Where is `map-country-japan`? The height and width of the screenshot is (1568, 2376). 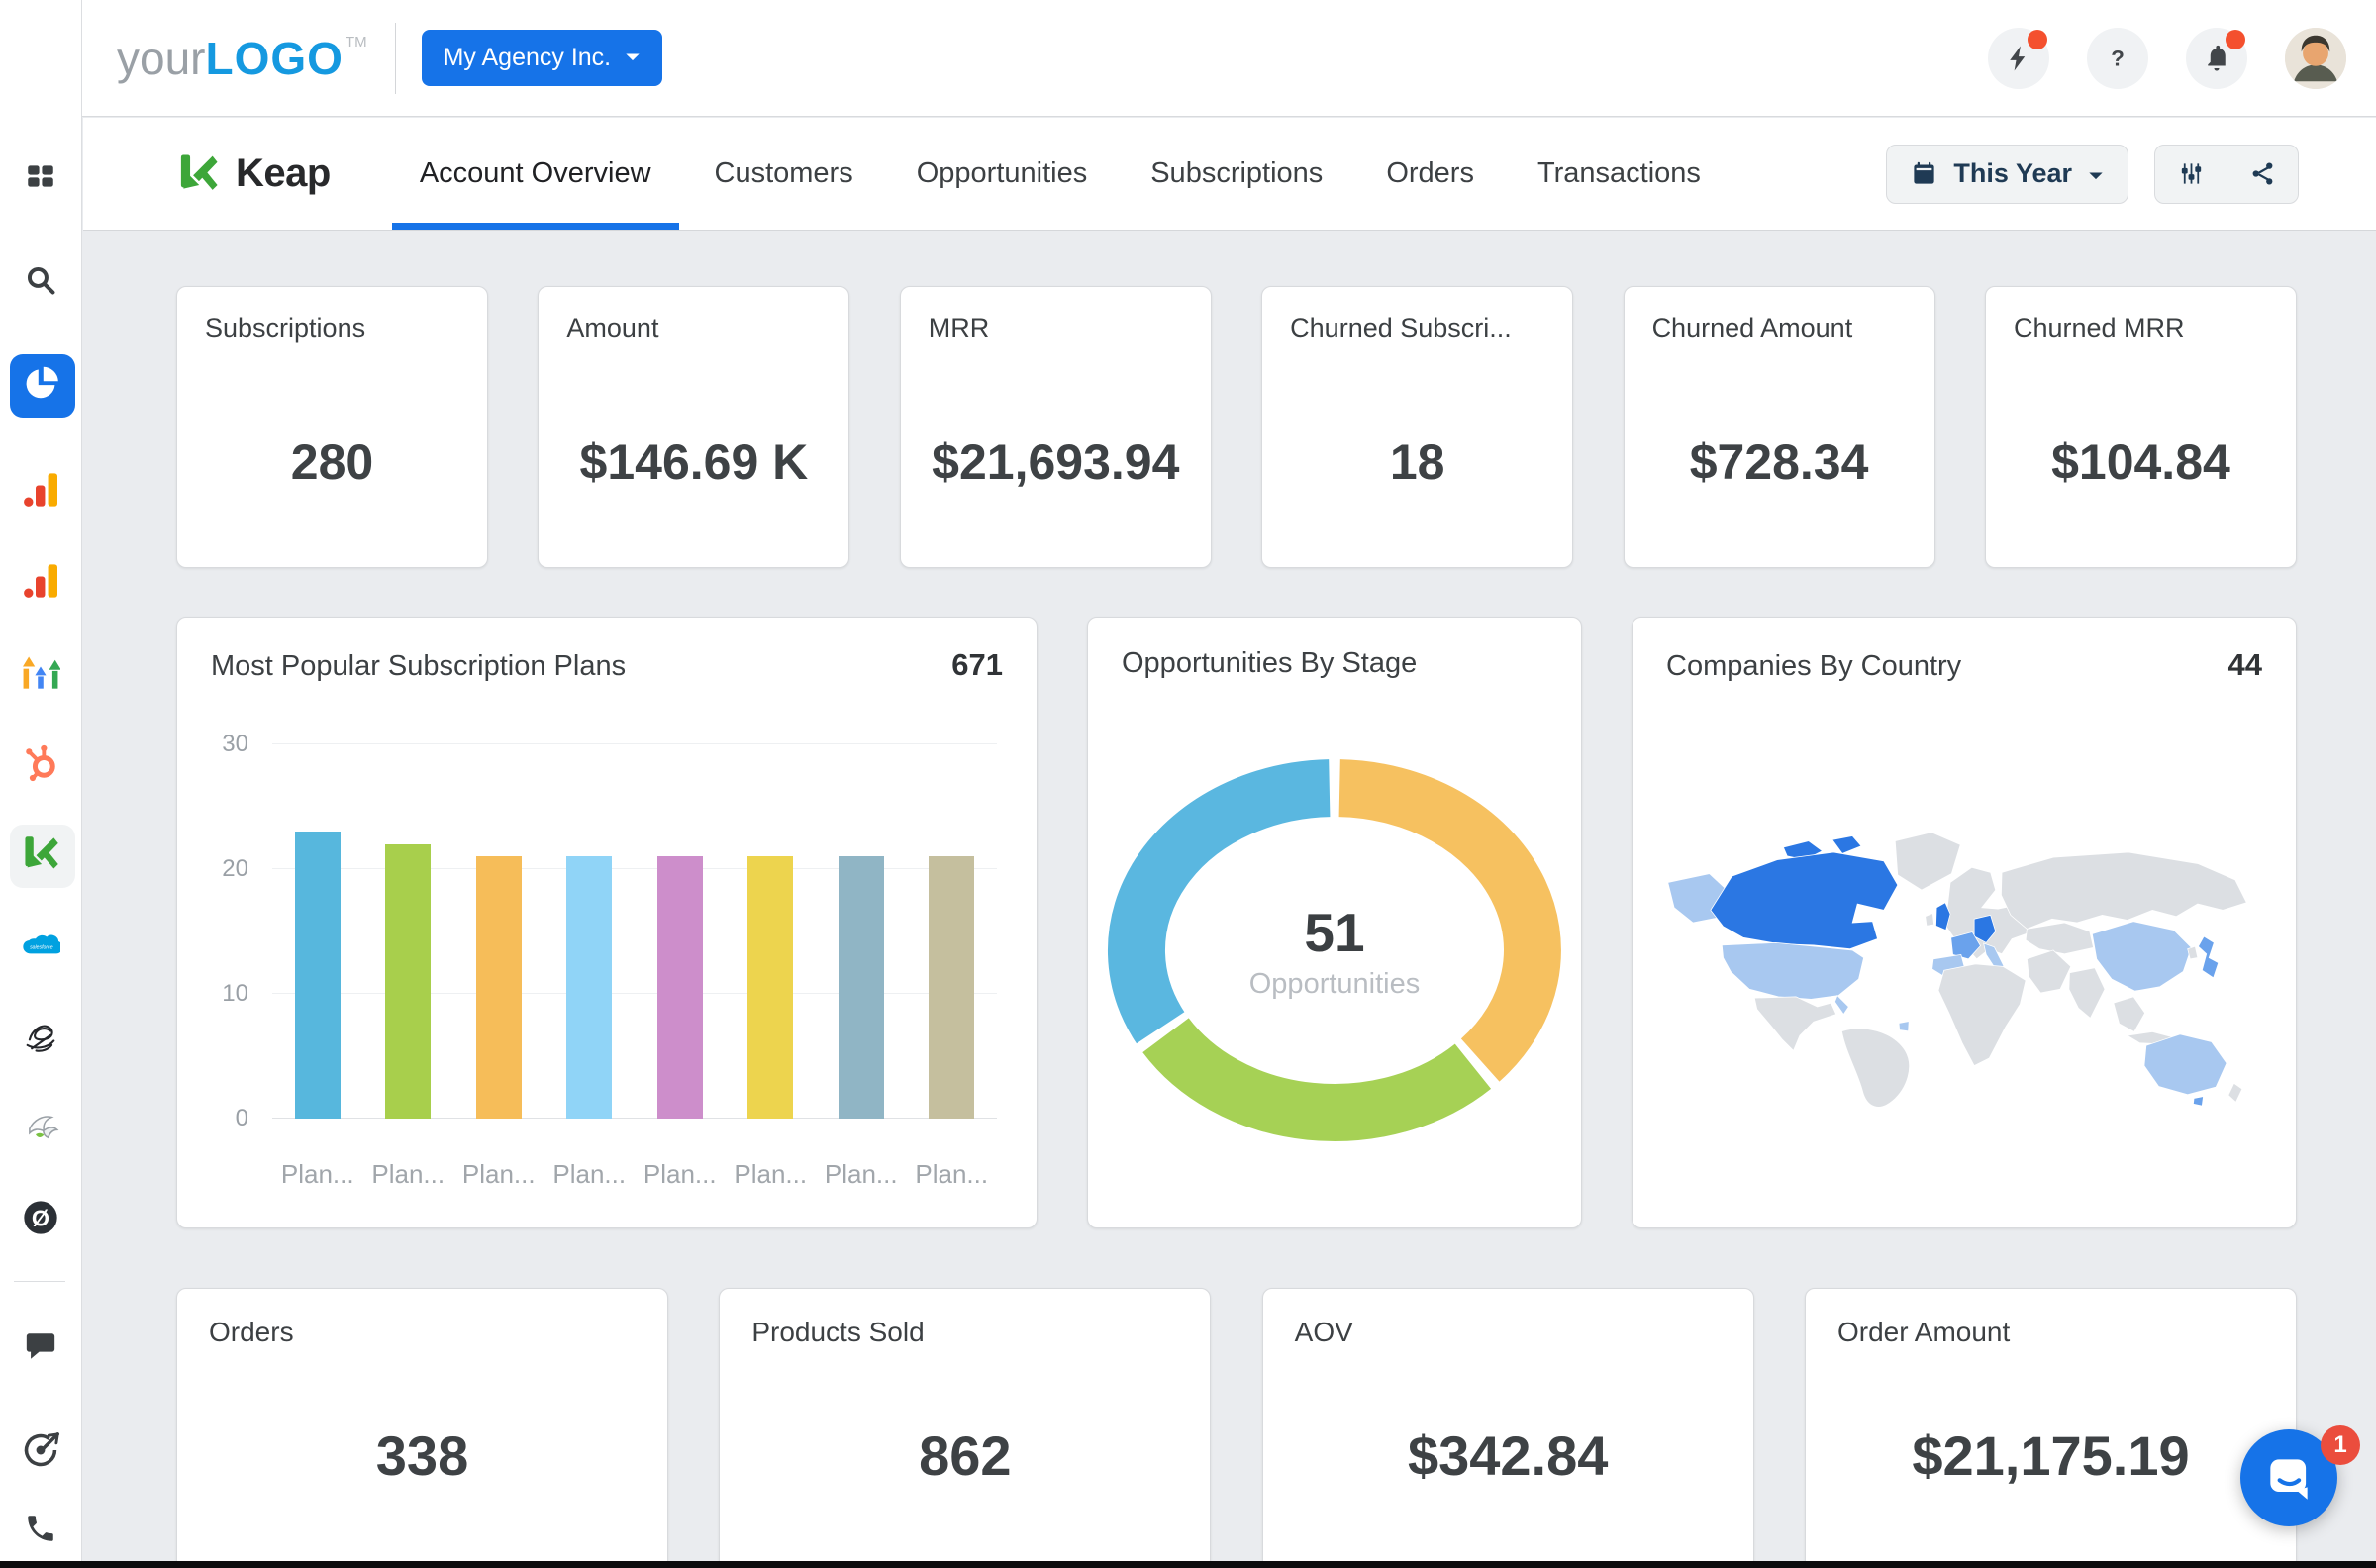
map-country-japan is located at coordinates (2208, 957).